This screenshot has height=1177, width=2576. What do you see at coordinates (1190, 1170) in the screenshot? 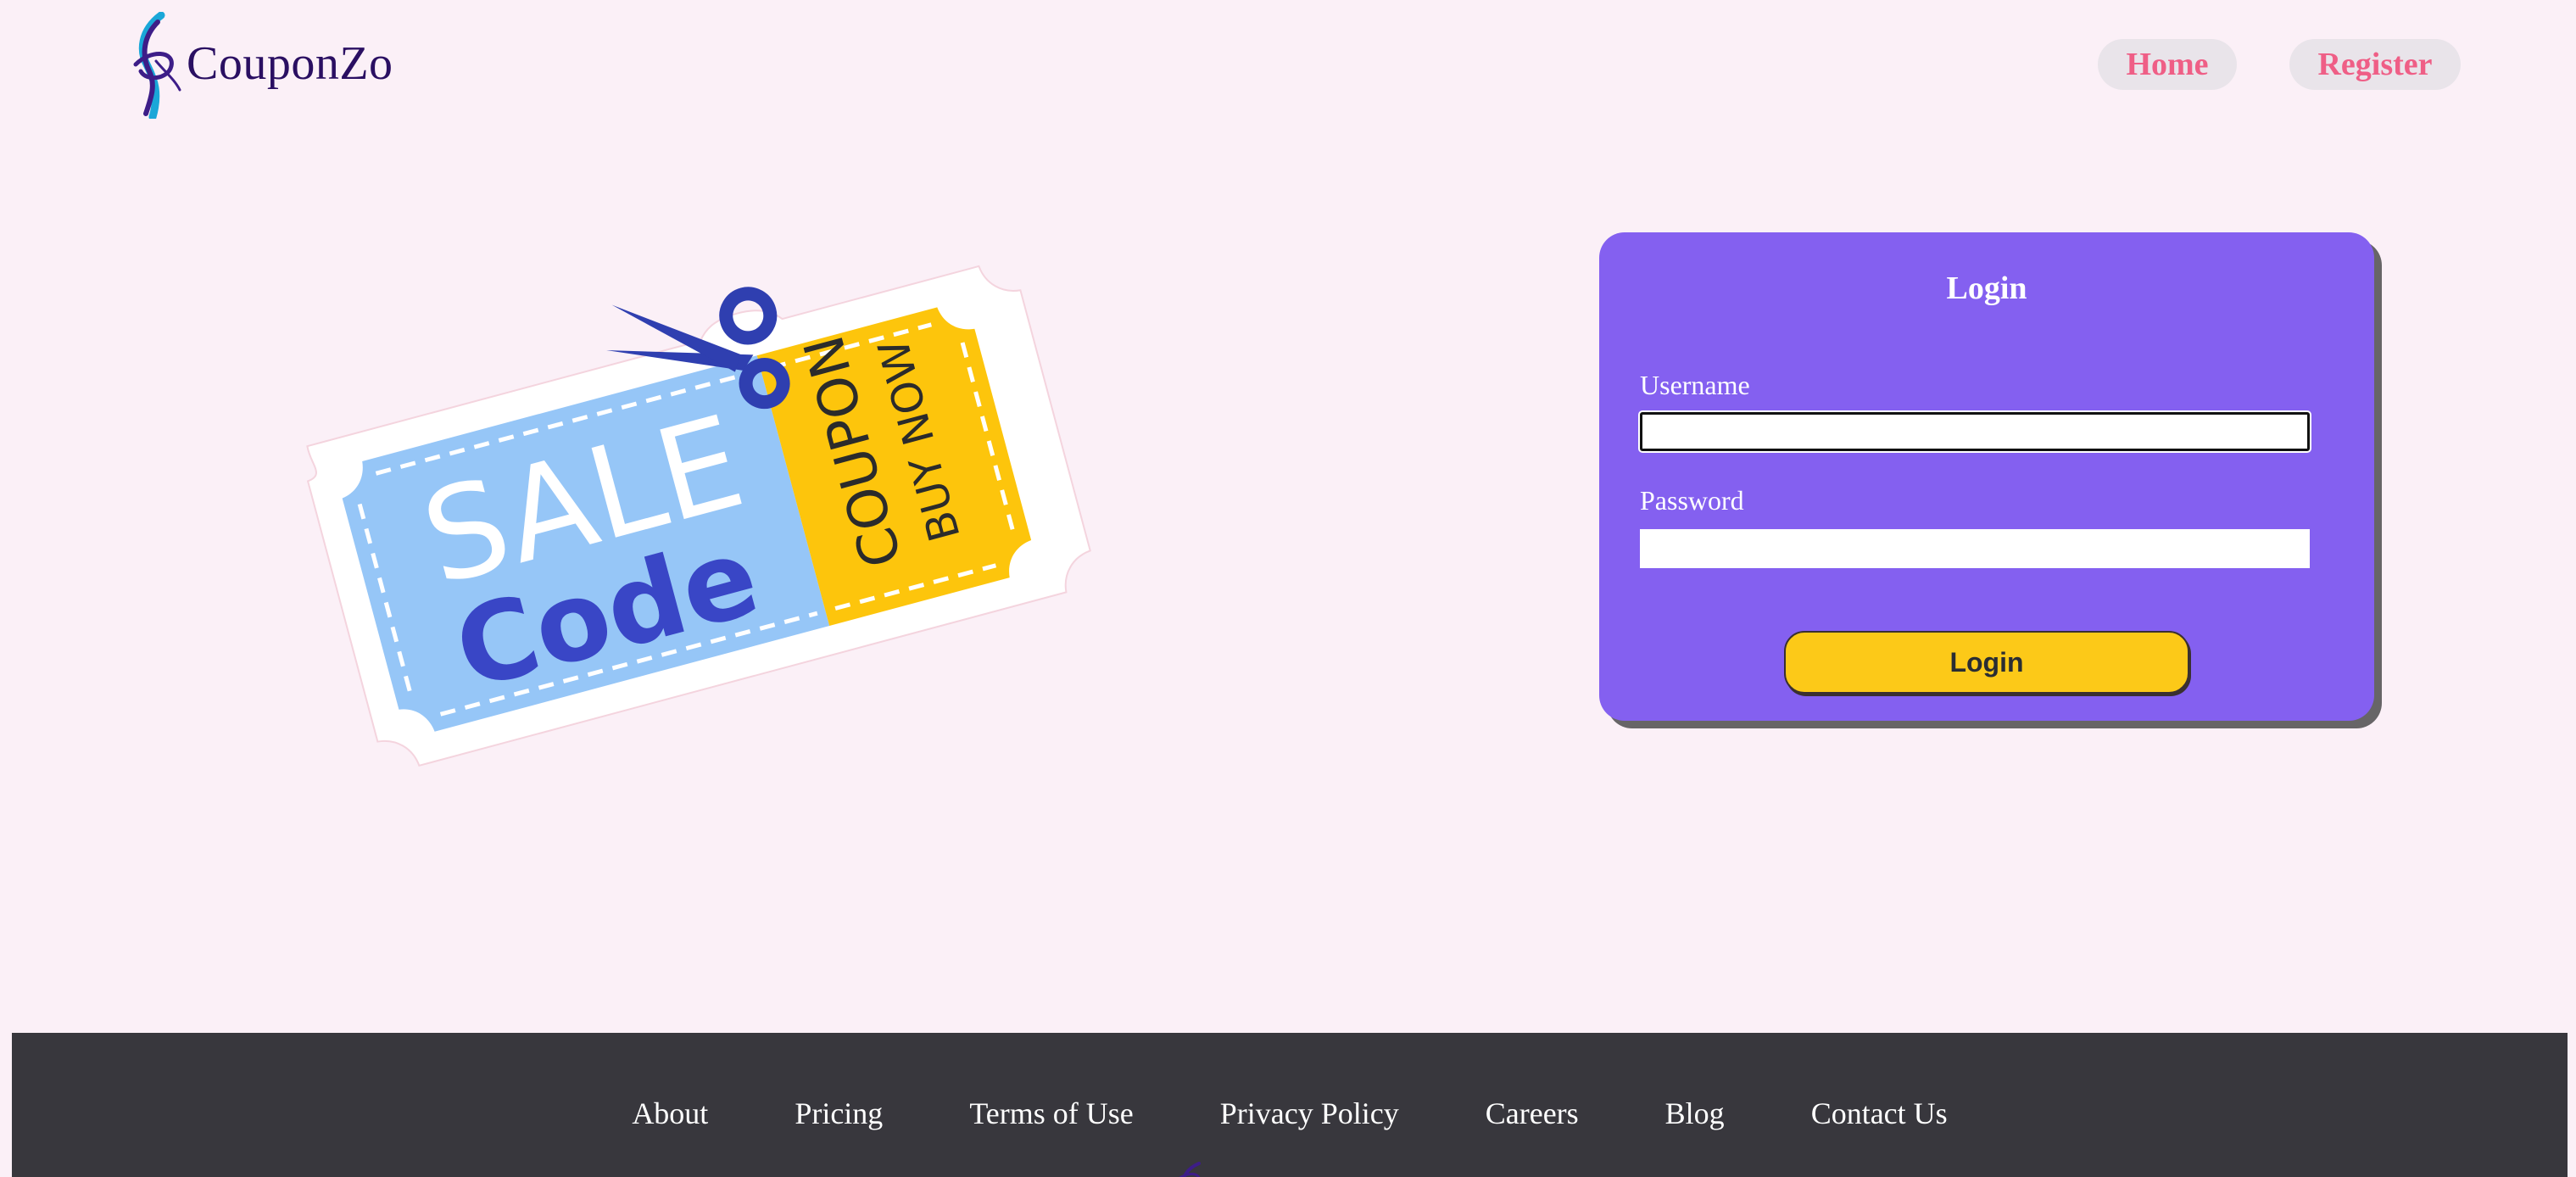
I see `footer-logo-icon` at bounding box center [1190, 1170].